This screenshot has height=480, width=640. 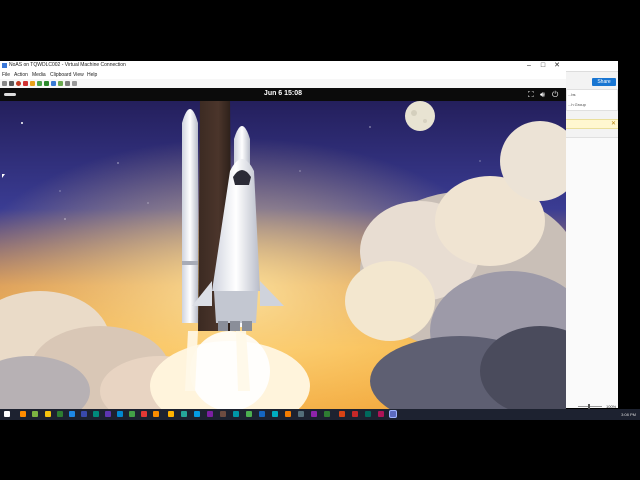 What do you see at coordinates (21, 75) in the screenshot?
I see `menu-action: Action` at bounding box center [21, 75].